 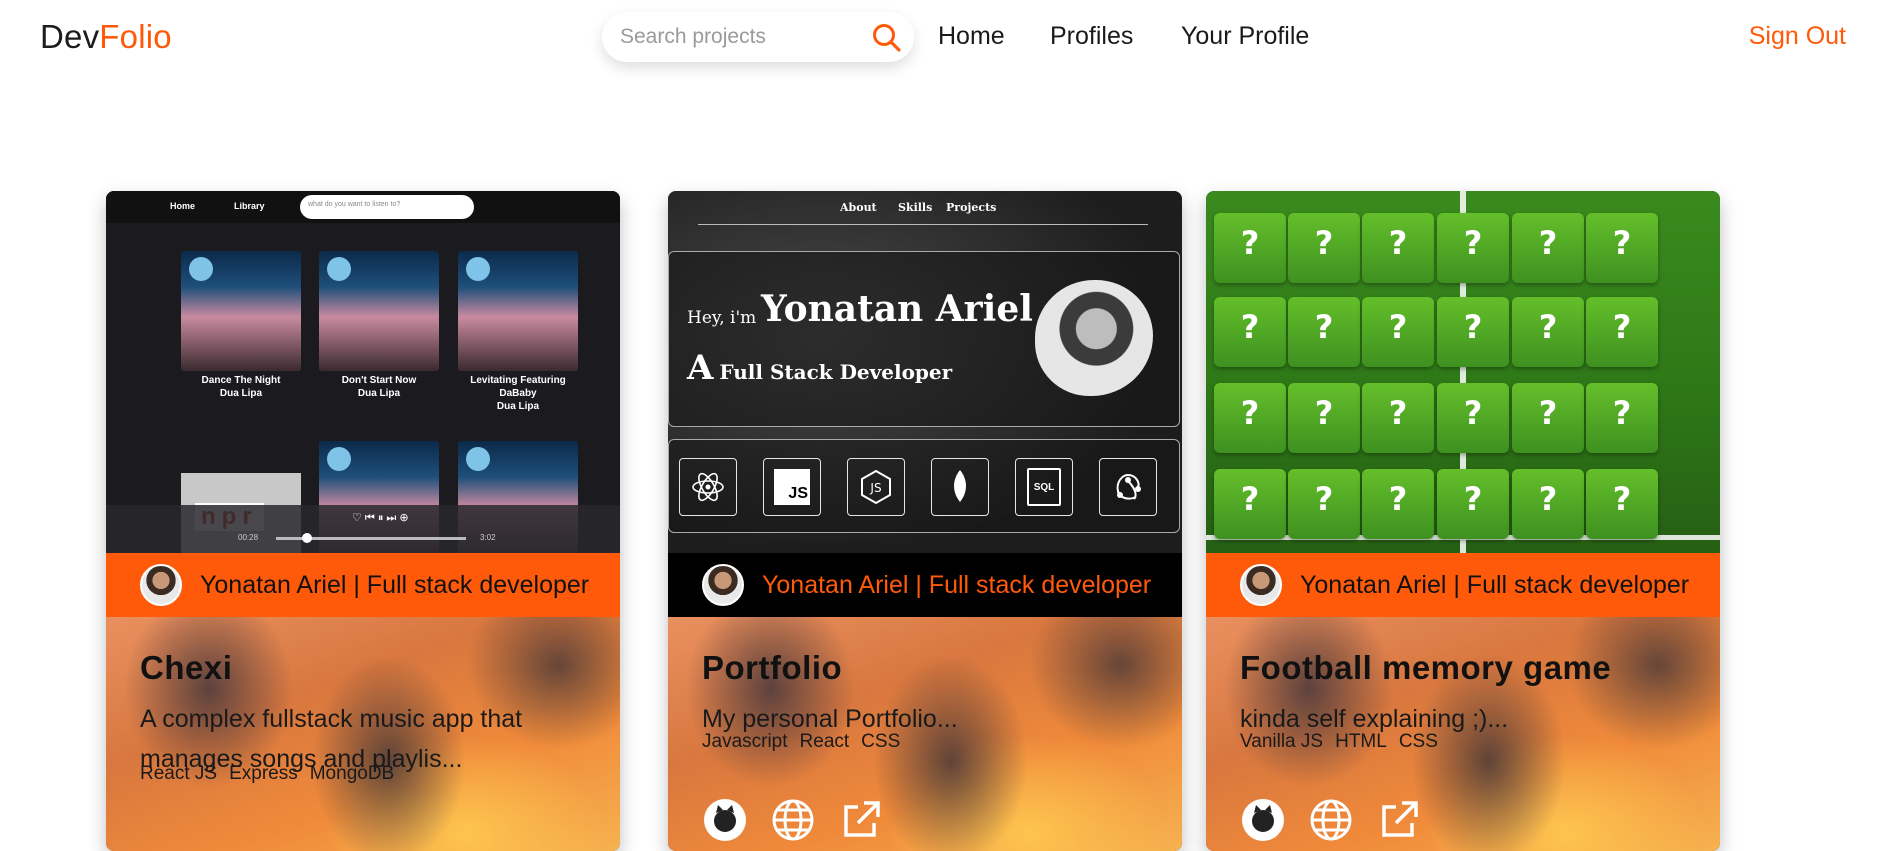 What do you see at coordinates (722, 318) in the screenshot?
I see `hero-greeting: Hey, i'm` at bounding box center [722, 318].